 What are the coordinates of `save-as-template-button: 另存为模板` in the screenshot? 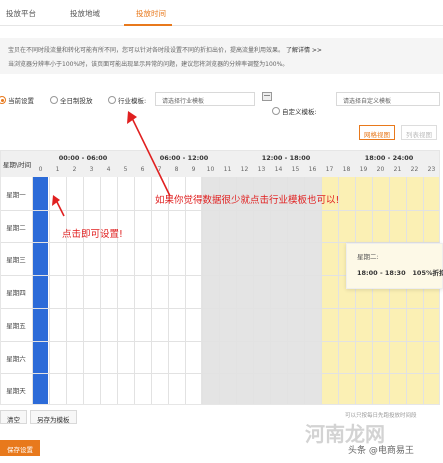 It's located at (53, 417).